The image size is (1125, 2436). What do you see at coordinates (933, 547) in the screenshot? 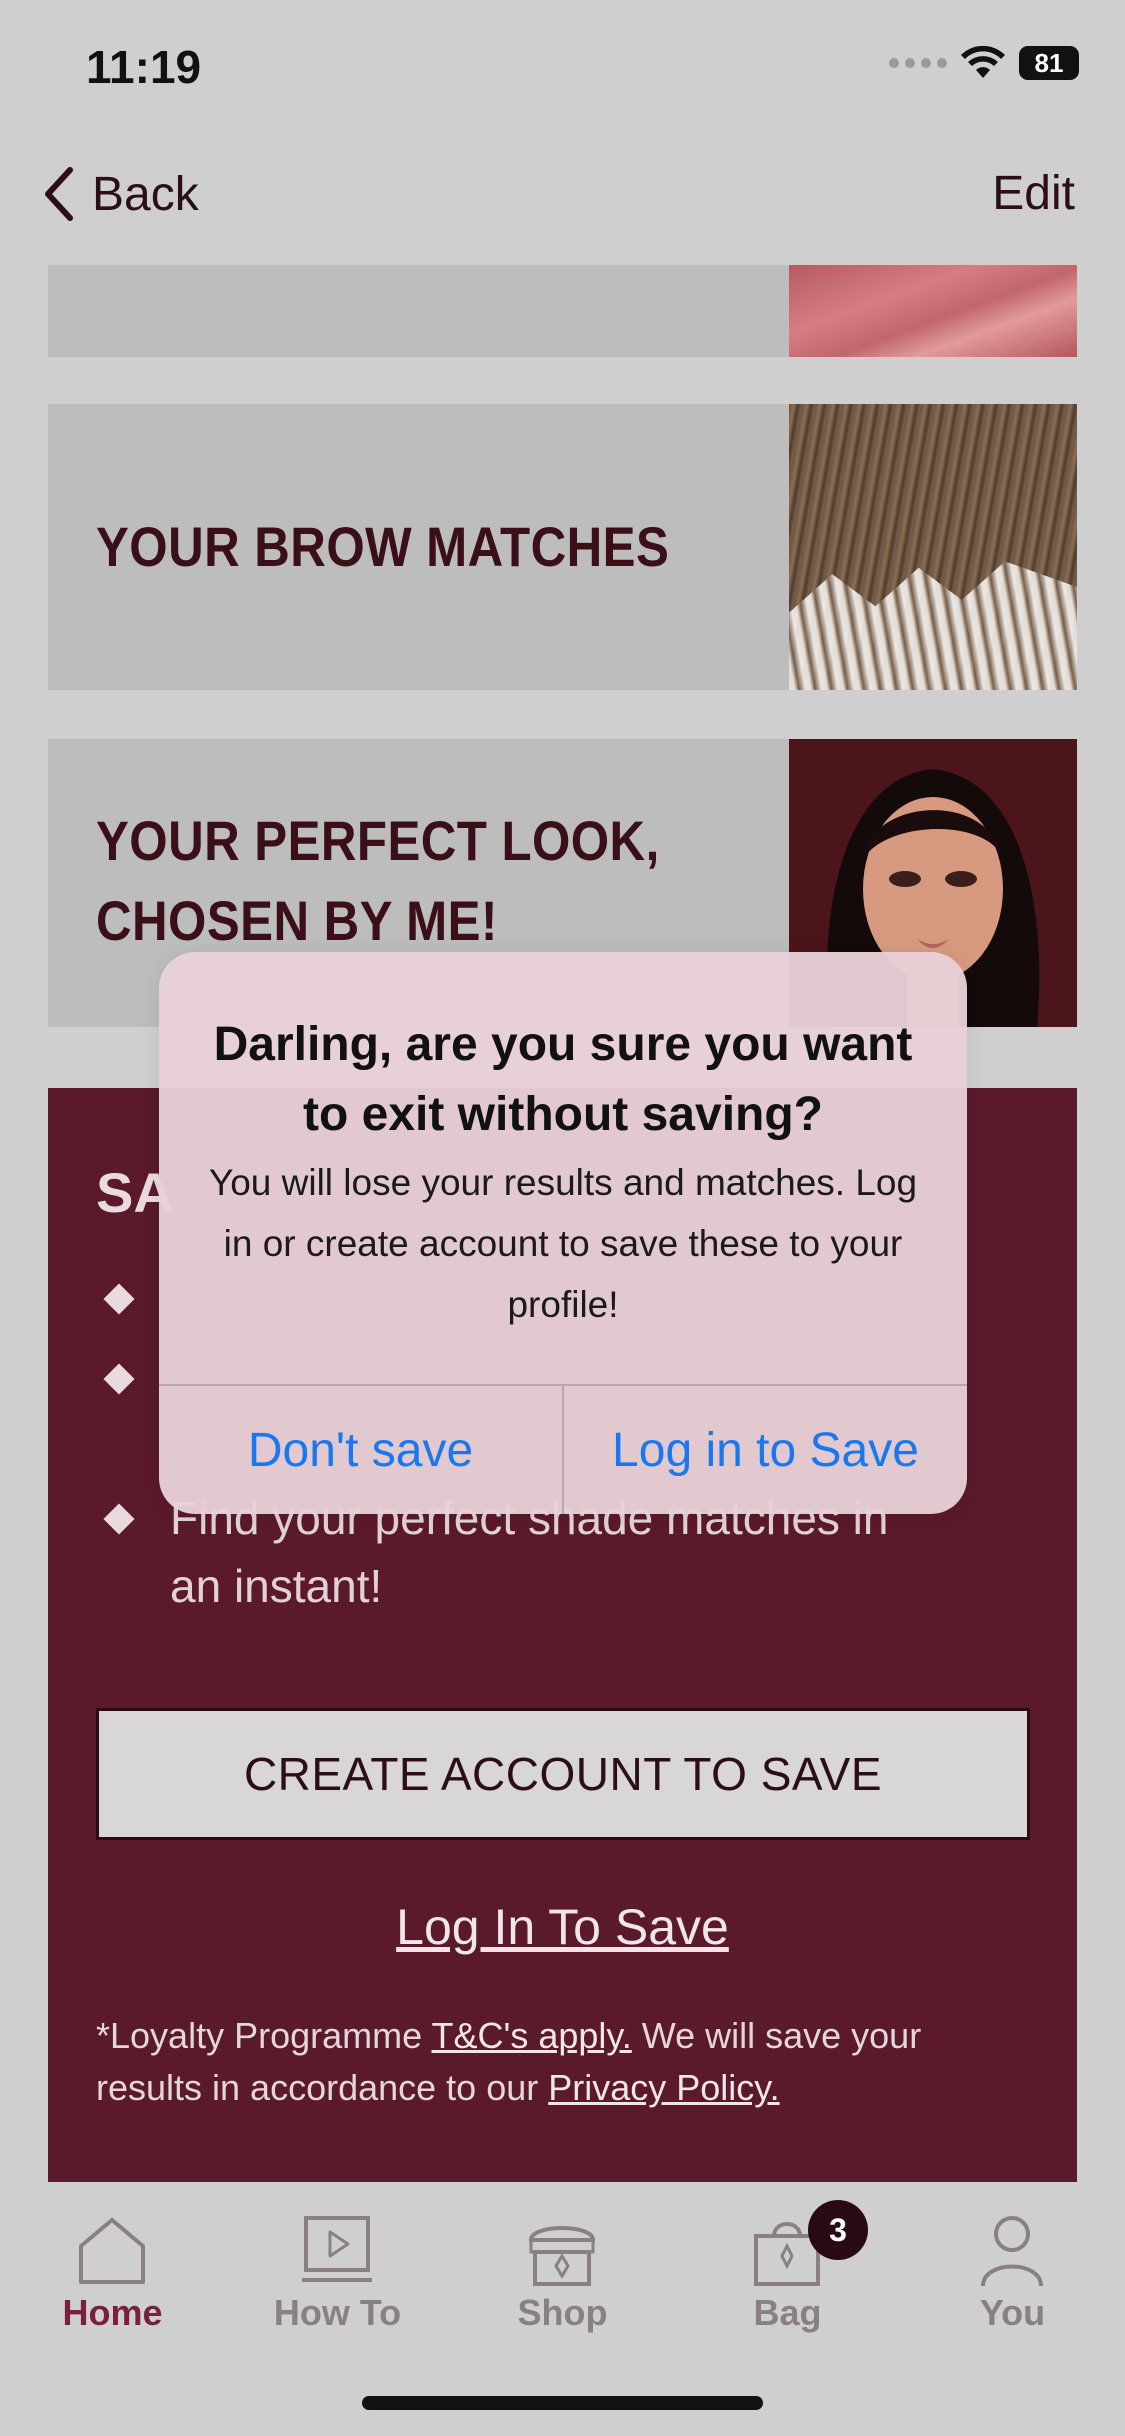
I see `brow-gel-swatch-image` at bounding box center [933, 547].